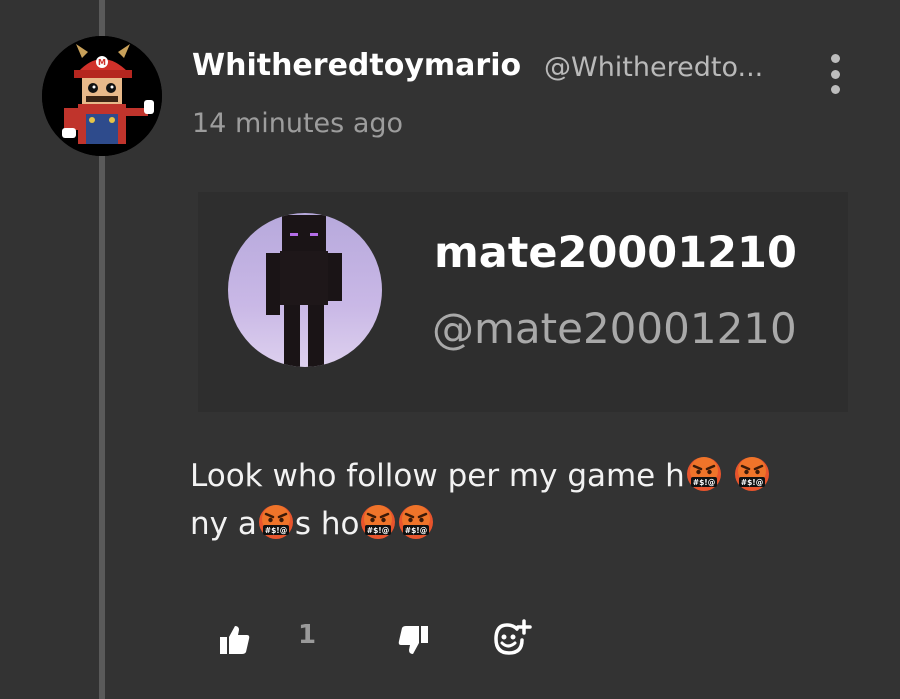 This screenshot has width=900, height=699. I want to click on mario-avatar-image: M, so click(102, 96).